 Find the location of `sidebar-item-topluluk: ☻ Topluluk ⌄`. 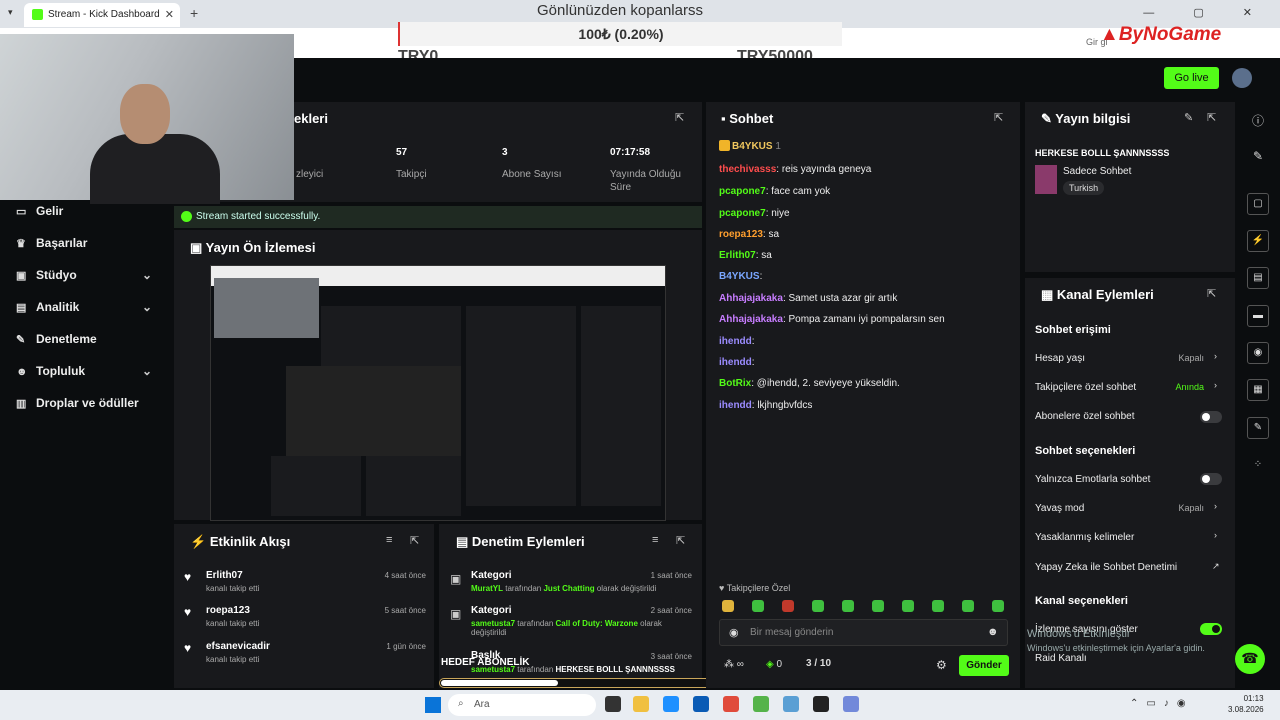

sidebar-item-topluluk: ☻ Topluluk ⌄ is located at coordinates (84, 371).